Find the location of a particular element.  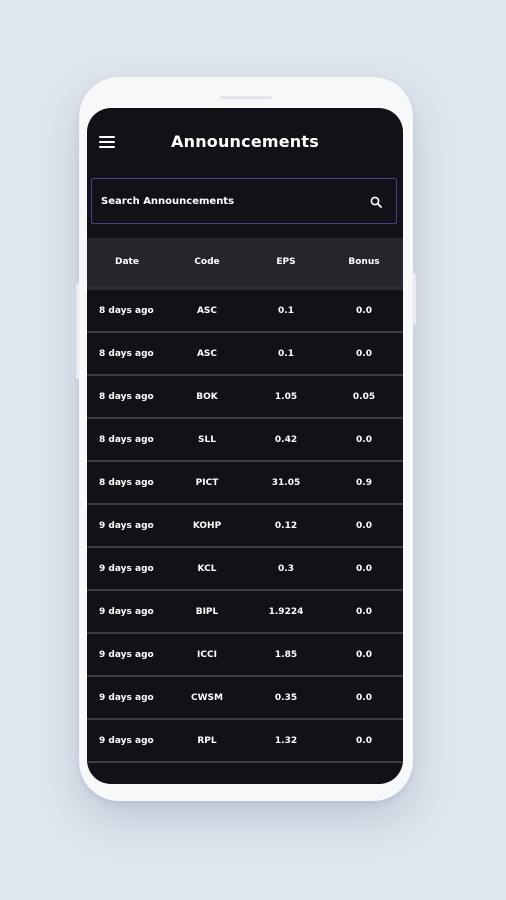

table-row: 8 days ago BOK 1.05 0.05 is located at coordinates (245, 397).